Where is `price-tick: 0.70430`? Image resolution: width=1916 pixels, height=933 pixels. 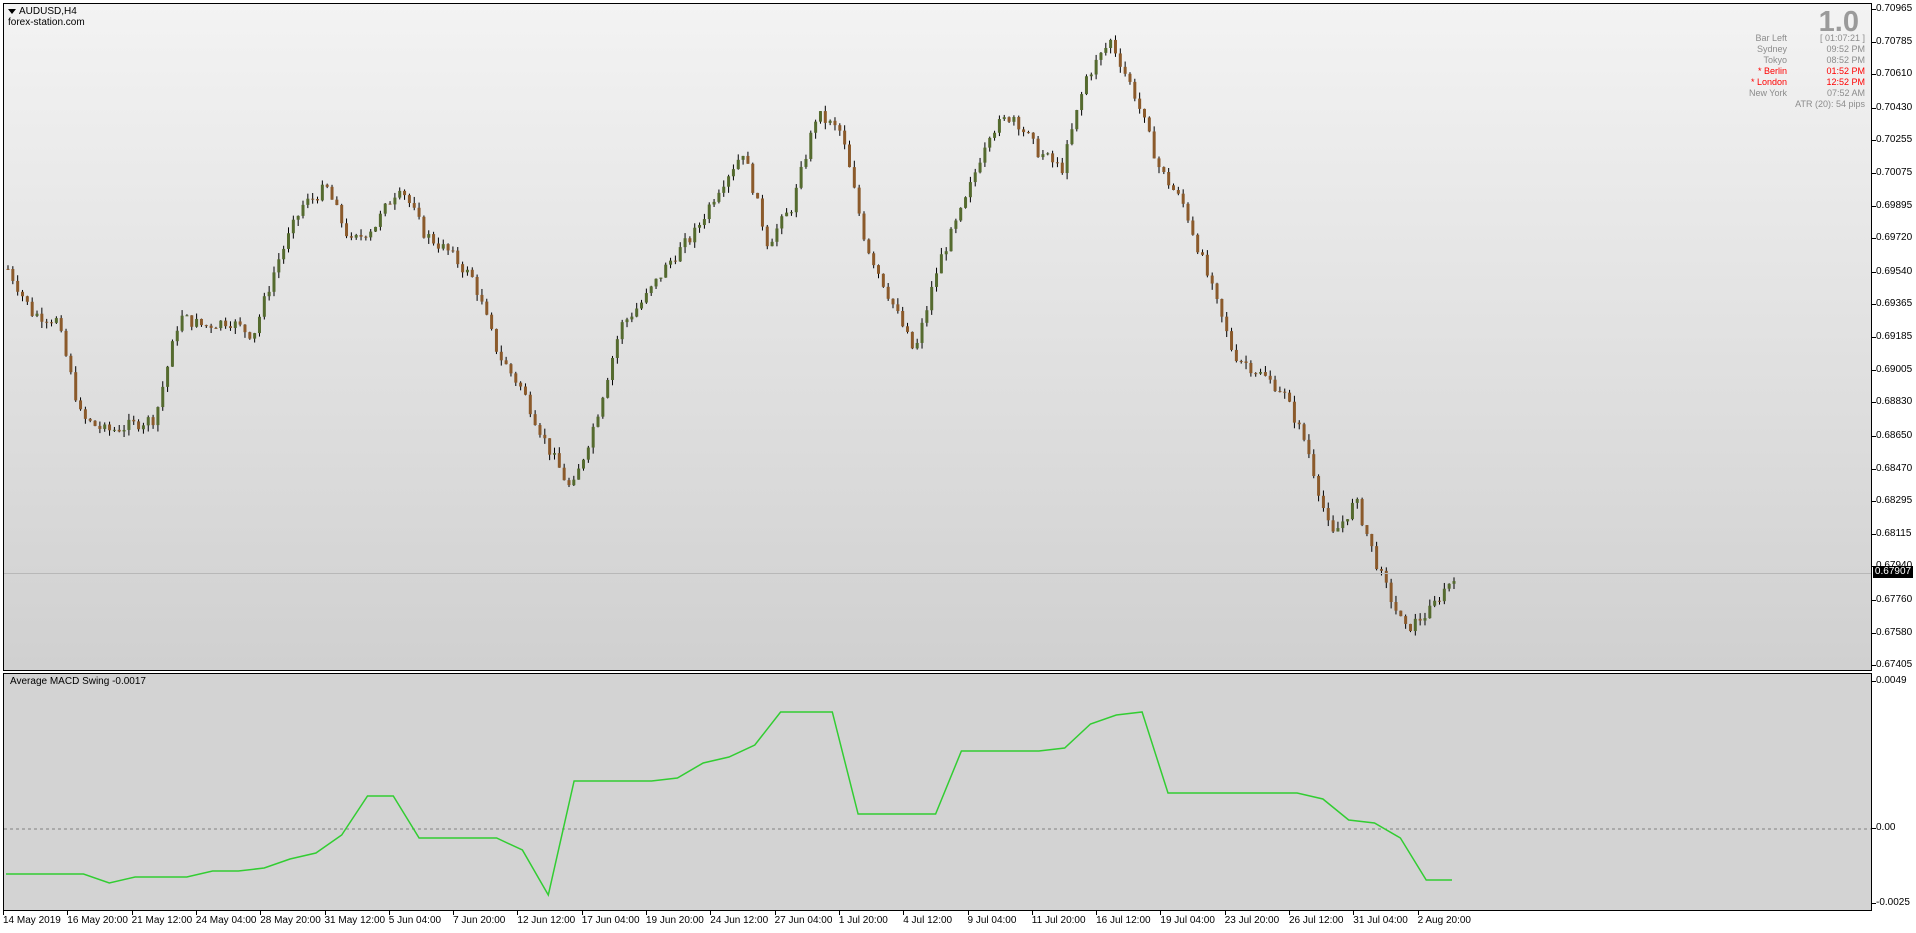 price-tick: 0.70430 is located at coordinates (1892, 107).